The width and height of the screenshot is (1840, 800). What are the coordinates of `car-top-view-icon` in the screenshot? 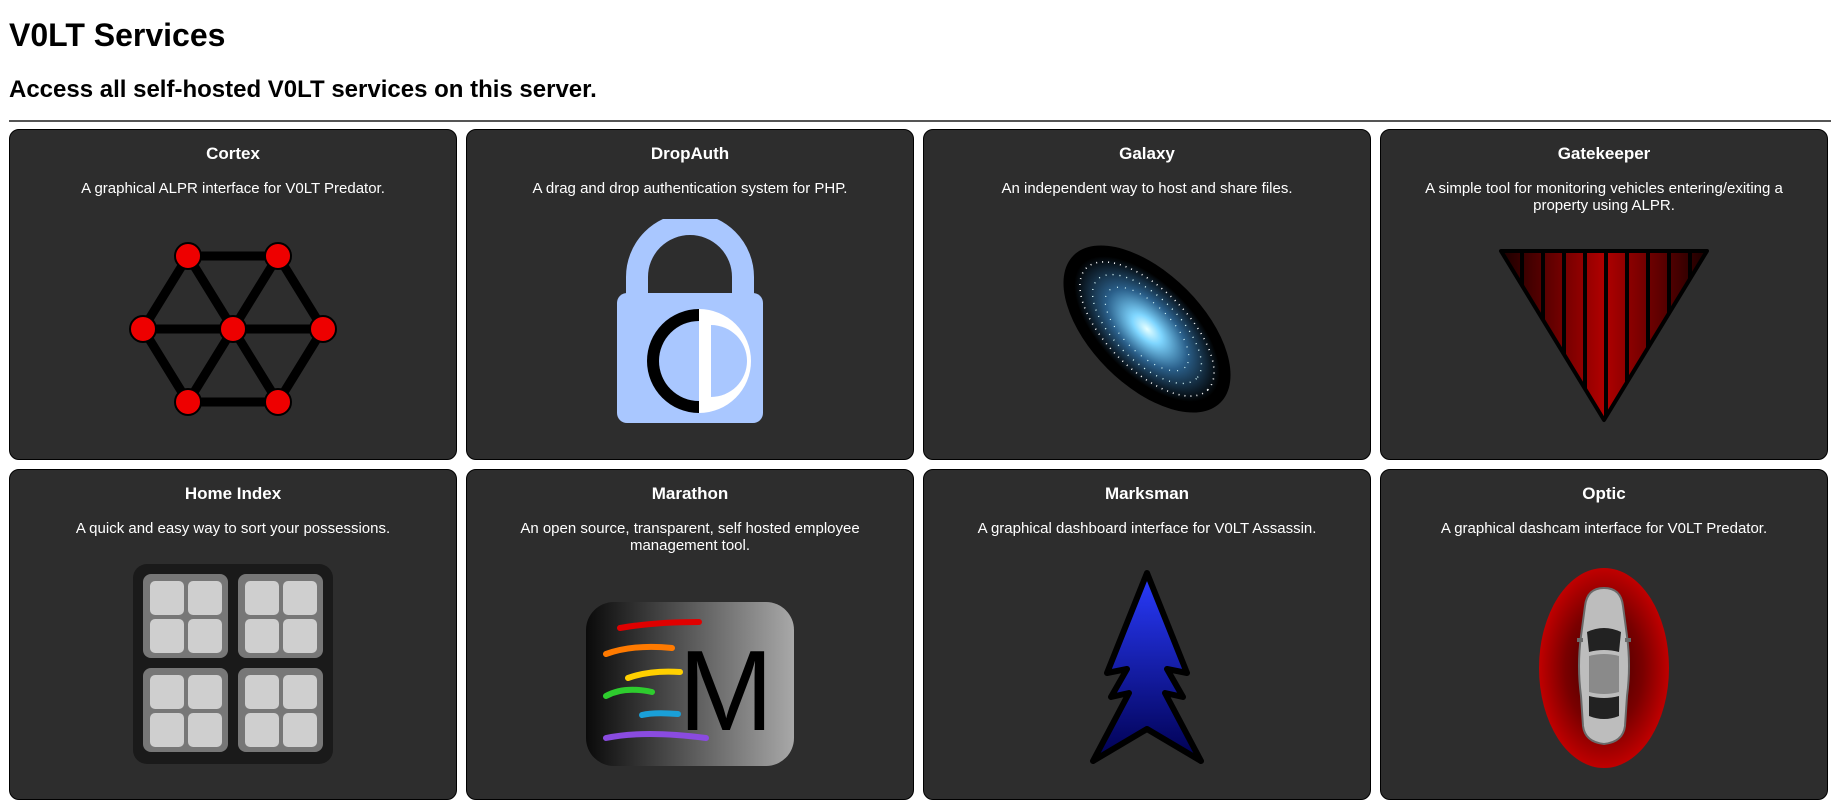 It's located at (1604, 668).